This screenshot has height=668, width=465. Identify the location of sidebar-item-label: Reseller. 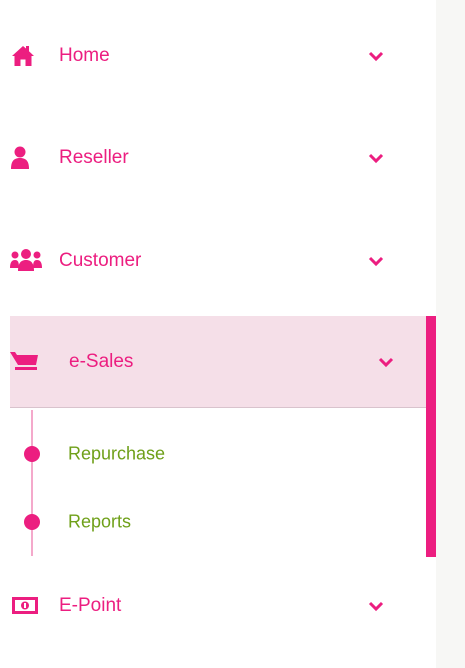
(94, 157).